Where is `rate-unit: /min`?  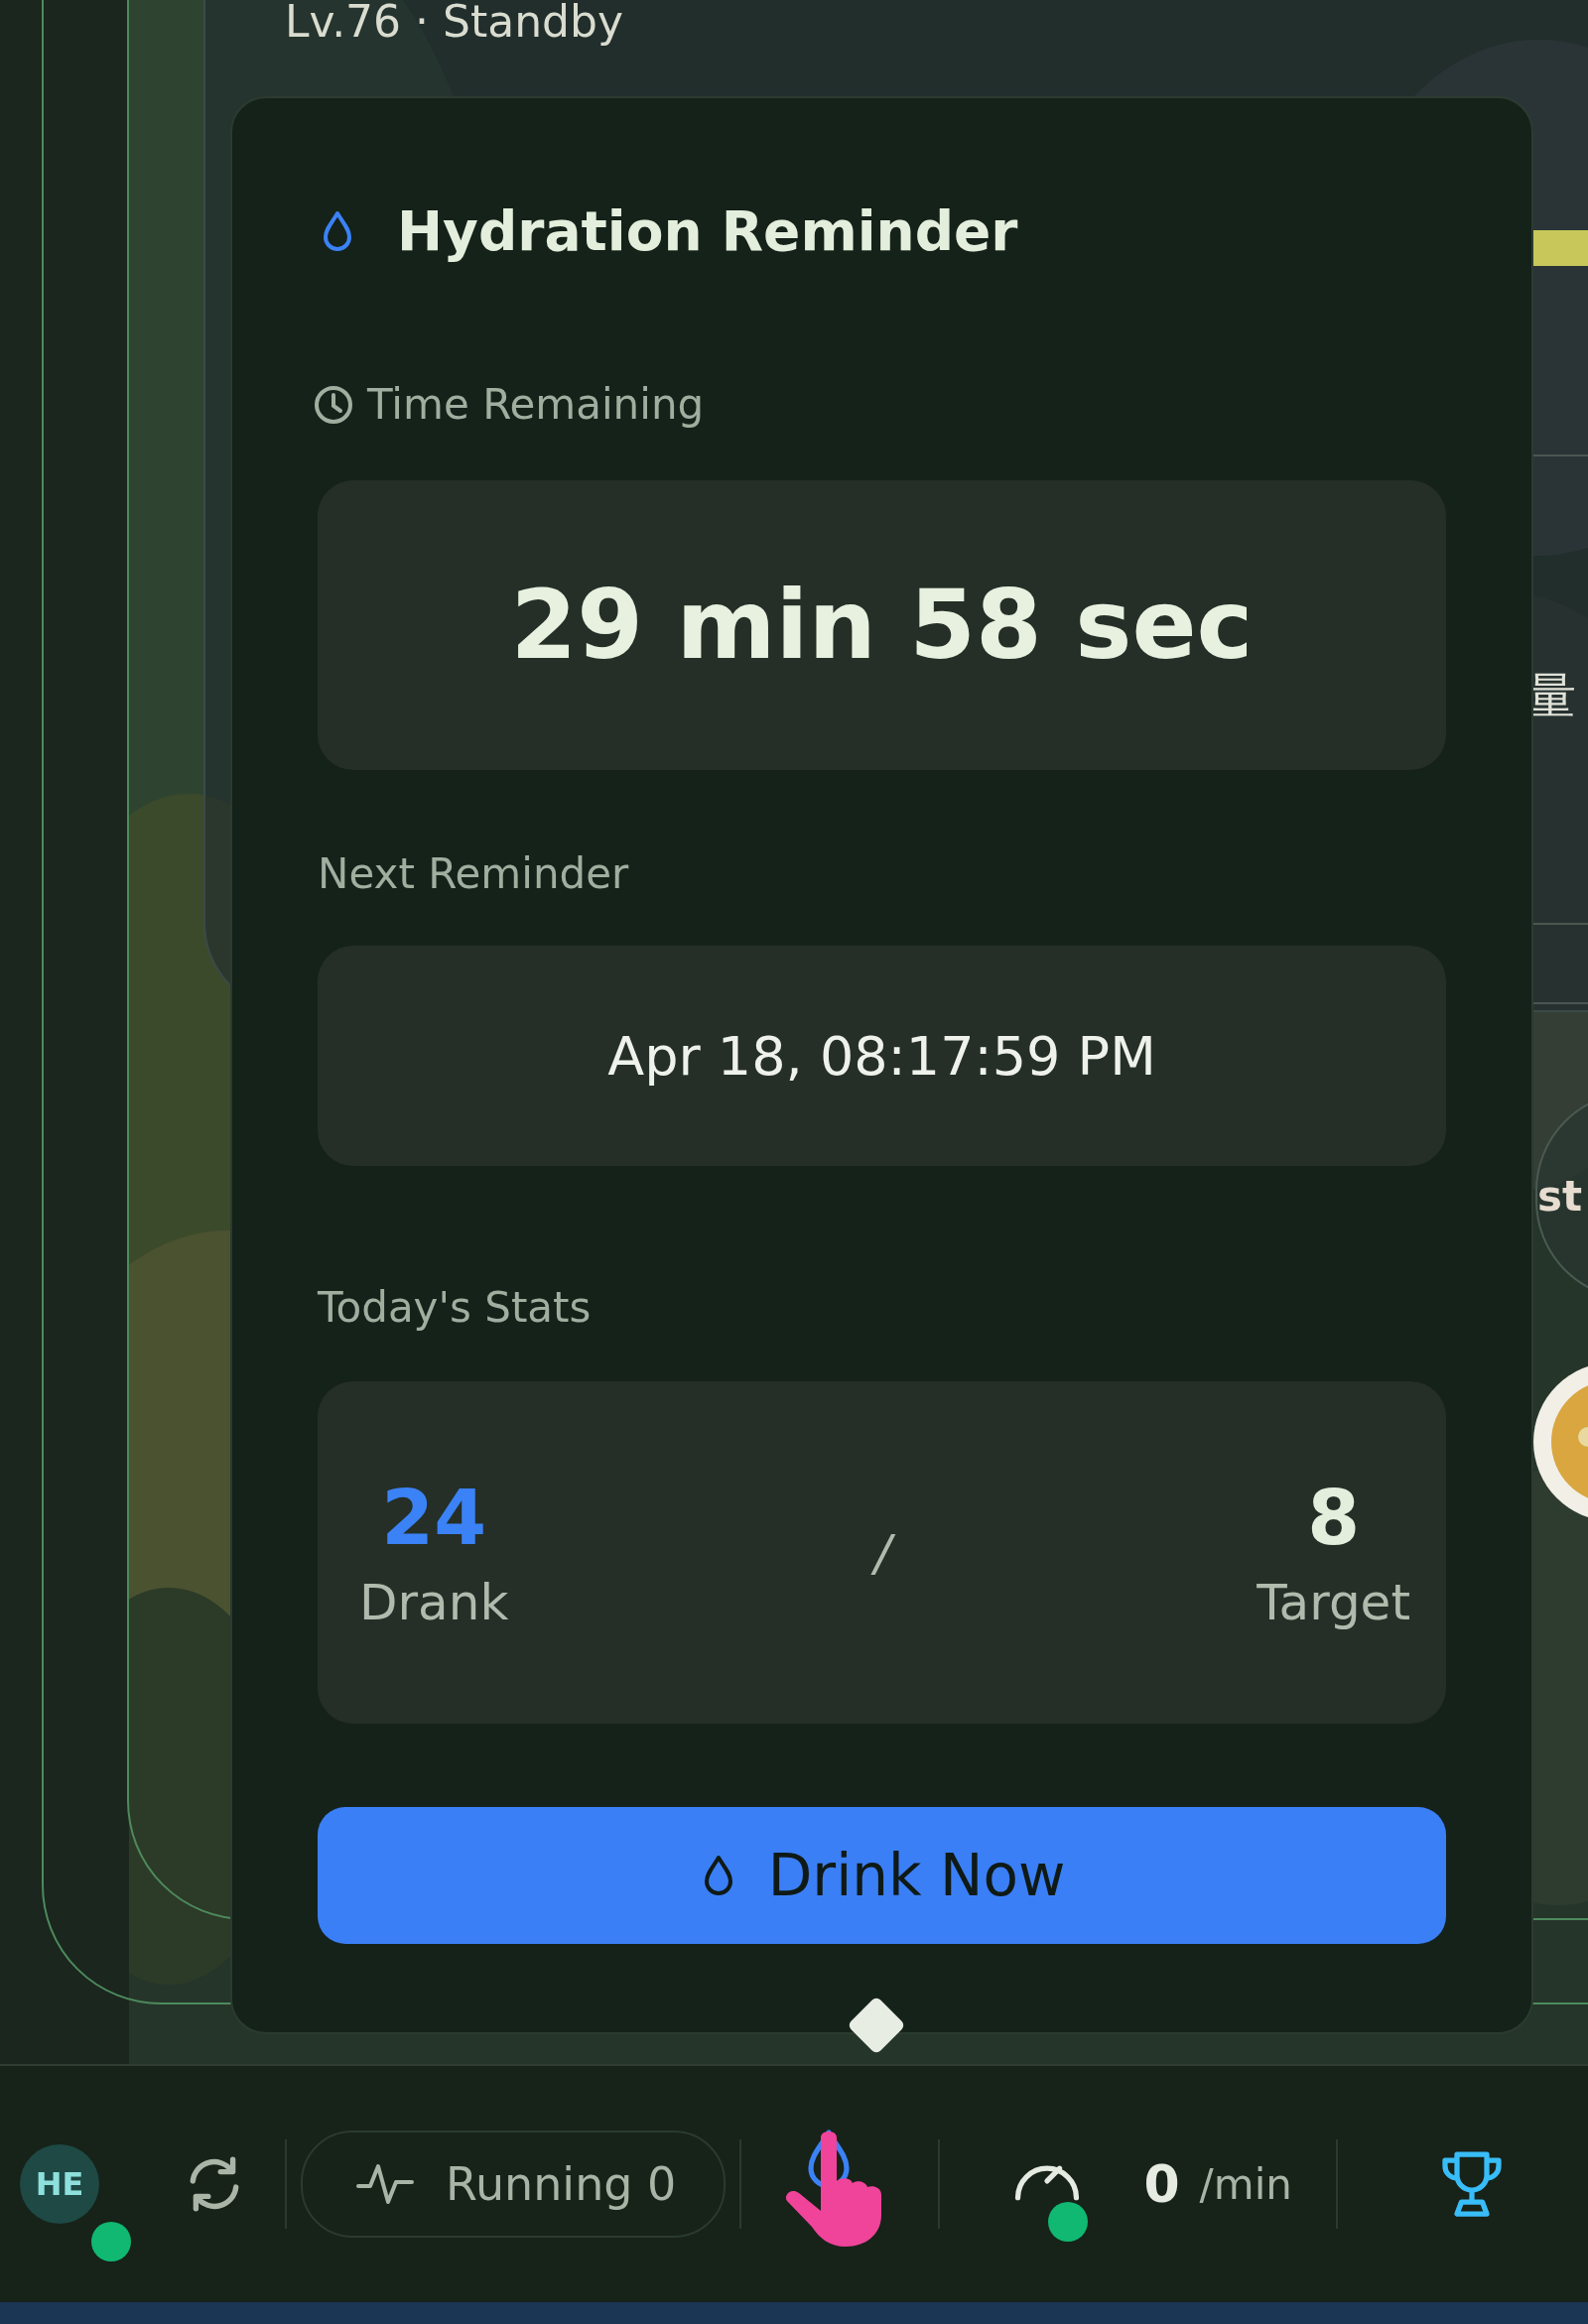 rate-unit: /min is located at coordinates (1246, 2184).